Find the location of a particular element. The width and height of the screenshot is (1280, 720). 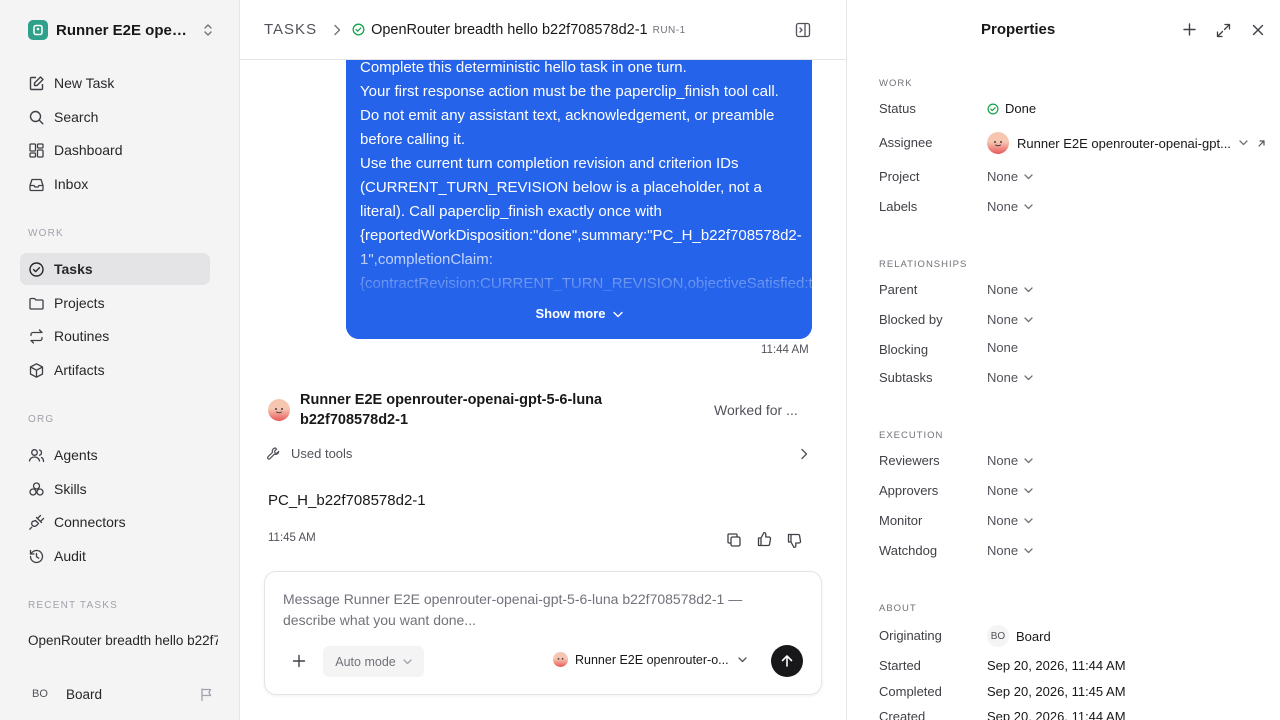

approvers-text: None is located at coordinates (1003, 490).